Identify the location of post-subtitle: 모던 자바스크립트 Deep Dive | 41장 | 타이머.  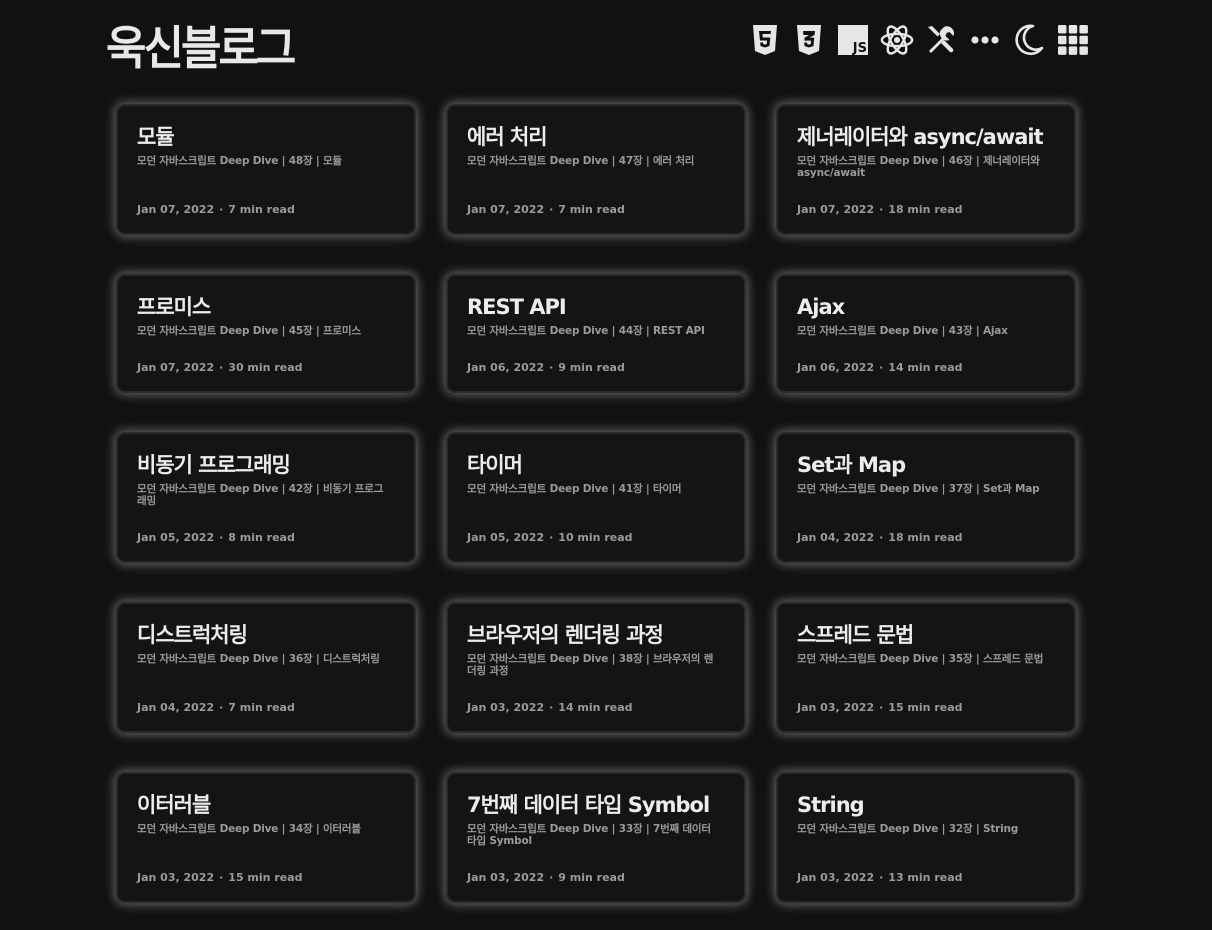
(574, 489).